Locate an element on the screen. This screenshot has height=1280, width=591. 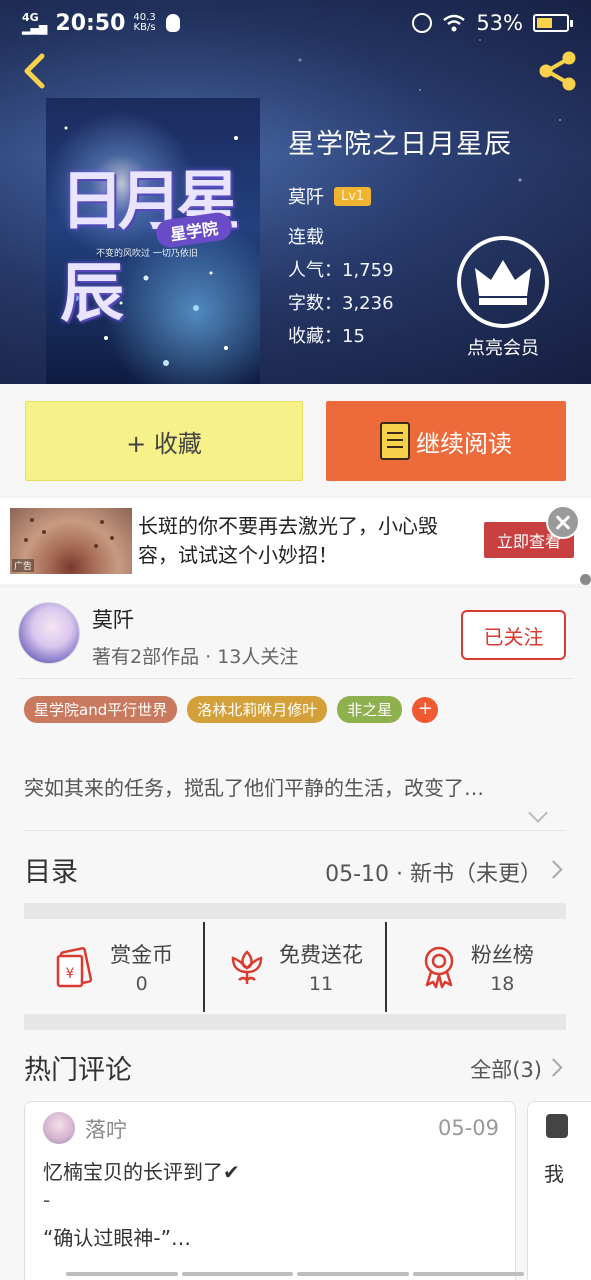
comment-date: 05-09 is located at coordinates (468, 1128).